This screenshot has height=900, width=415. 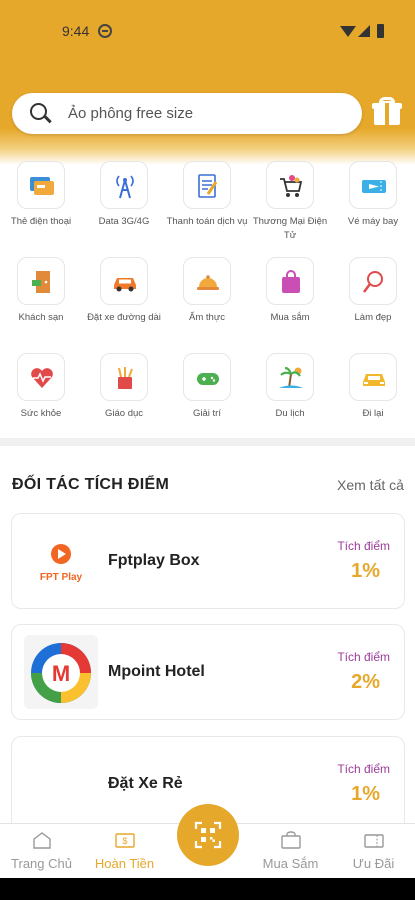 What do you see at coordinates (291, 377) in the screenshot?
I see `beach-icon` at bounding box center [291, 377].